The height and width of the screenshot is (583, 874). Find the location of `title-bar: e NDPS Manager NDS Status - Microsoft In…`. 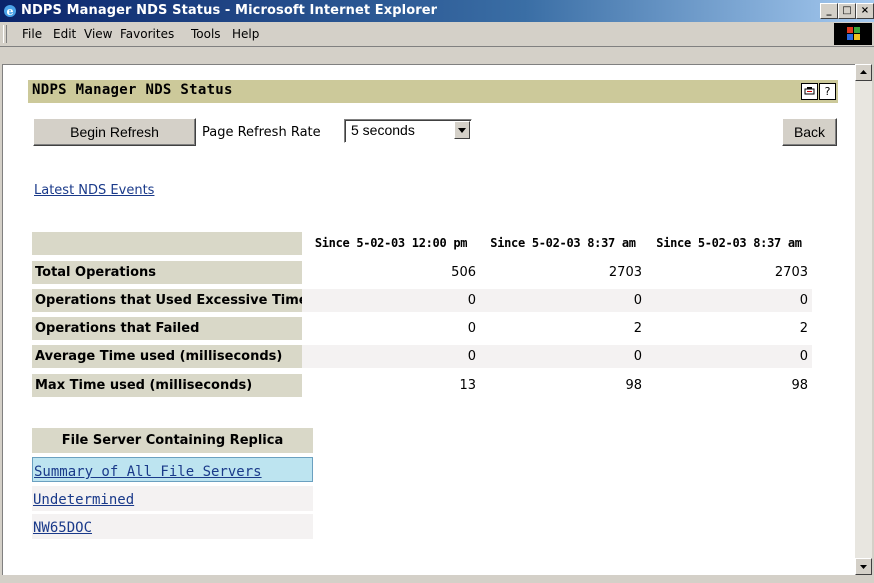

title-bar: e NDPS Manager NDS Status - Microsoft In… is located at coordinates (437, 11).